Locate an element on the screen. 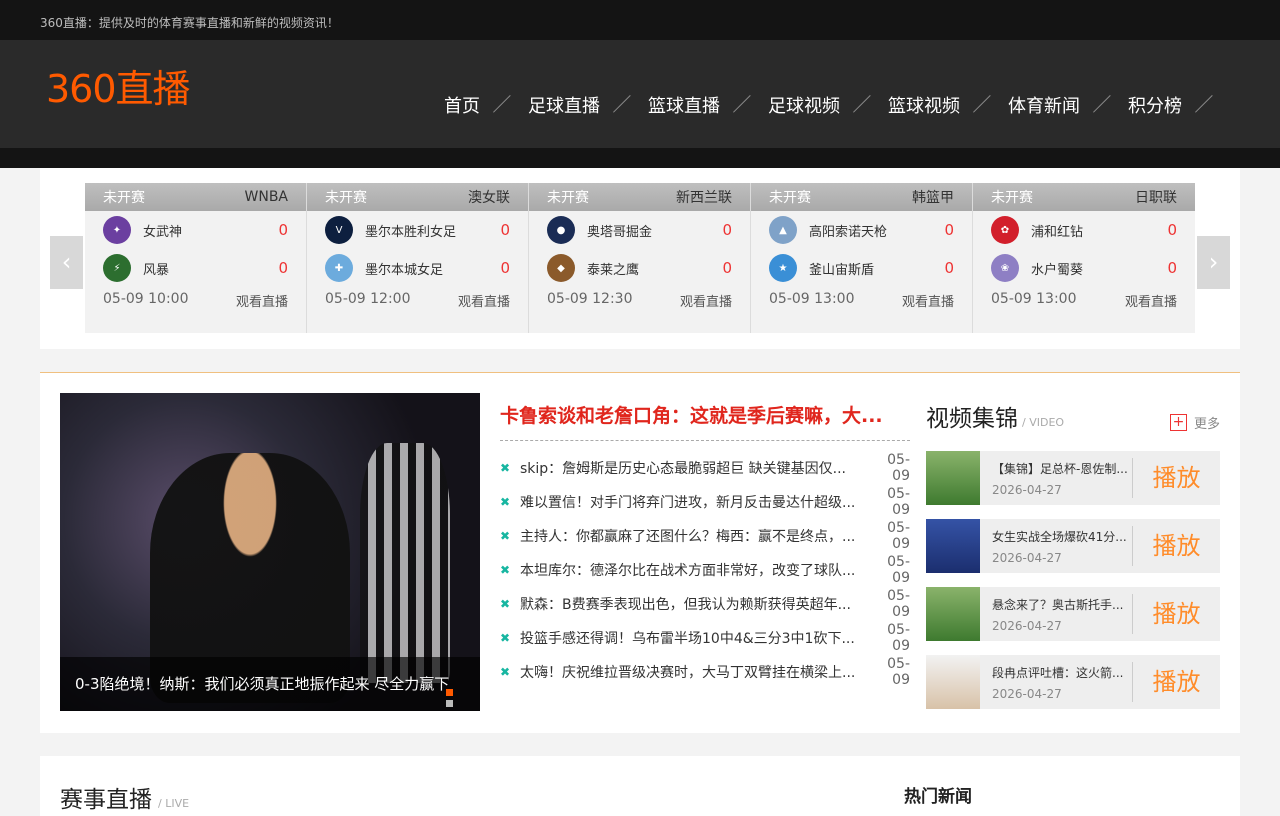  nav-item-sports-news: 体育新闻 is located at coordinates (1068, 105).